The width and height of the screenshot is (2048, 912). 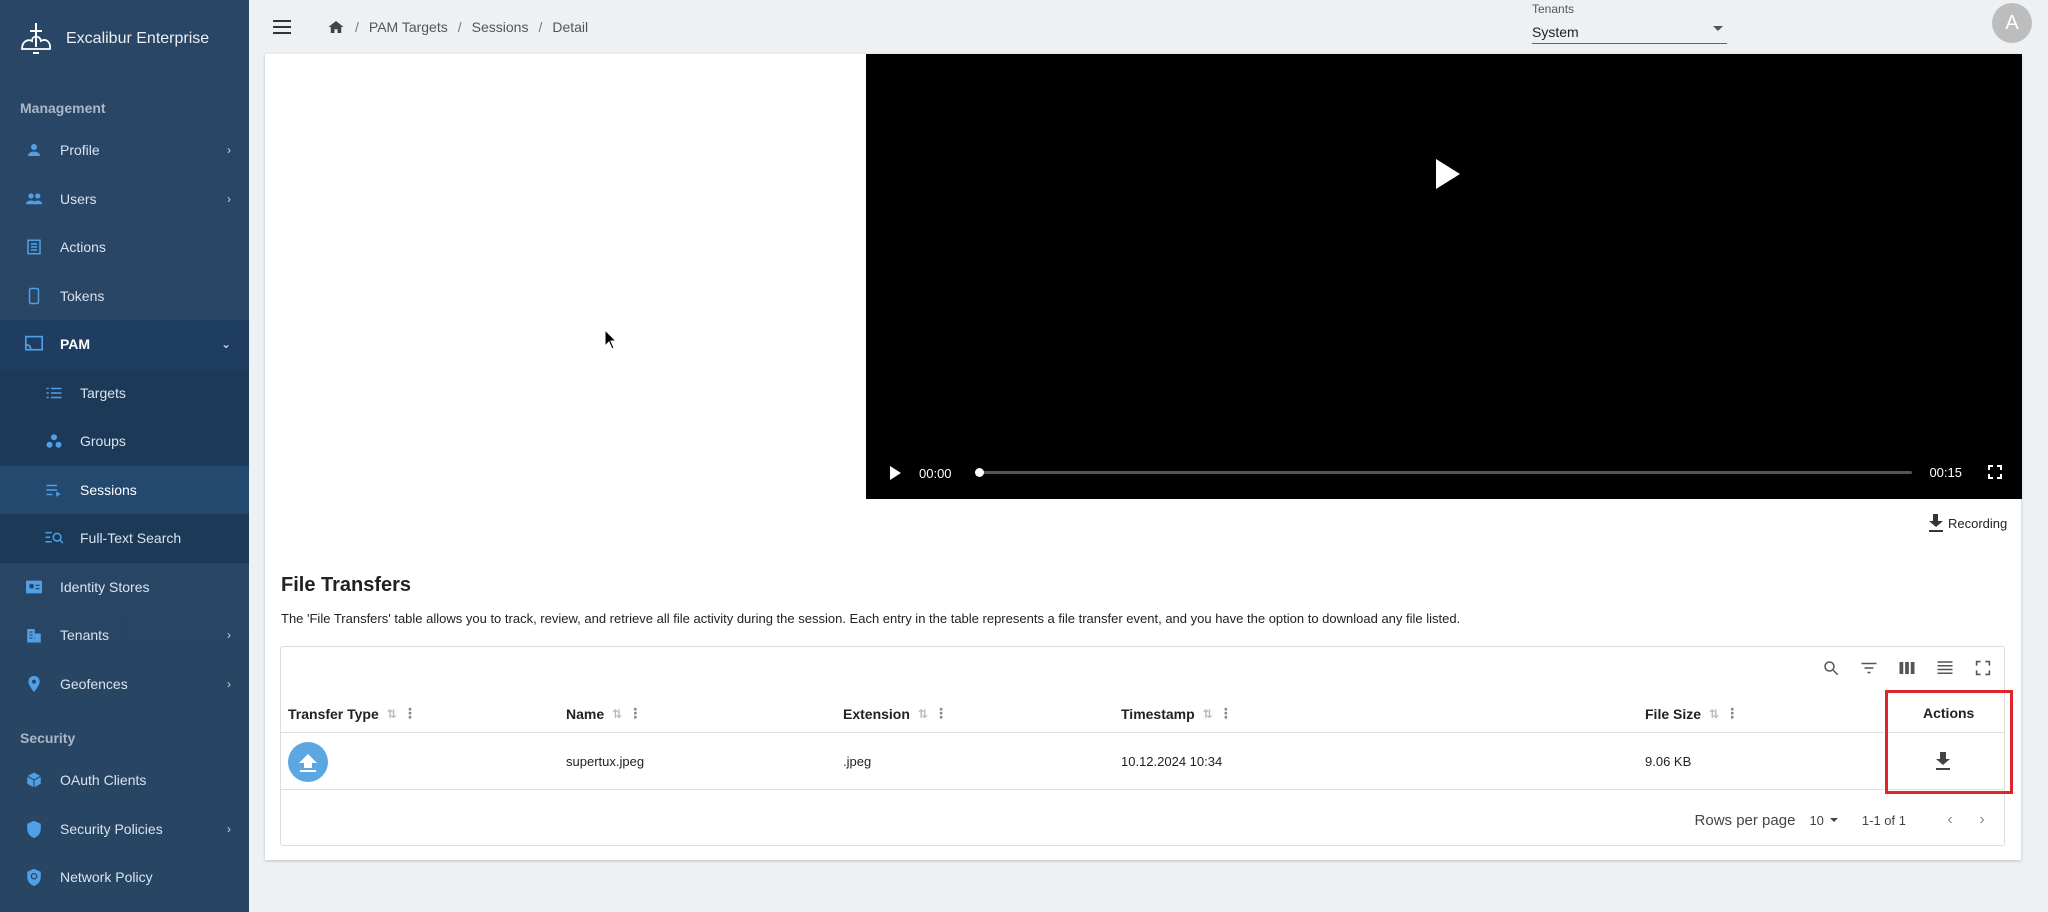 I want to click on sidebar-item-targets: Targets, so click(x=124, y=393).